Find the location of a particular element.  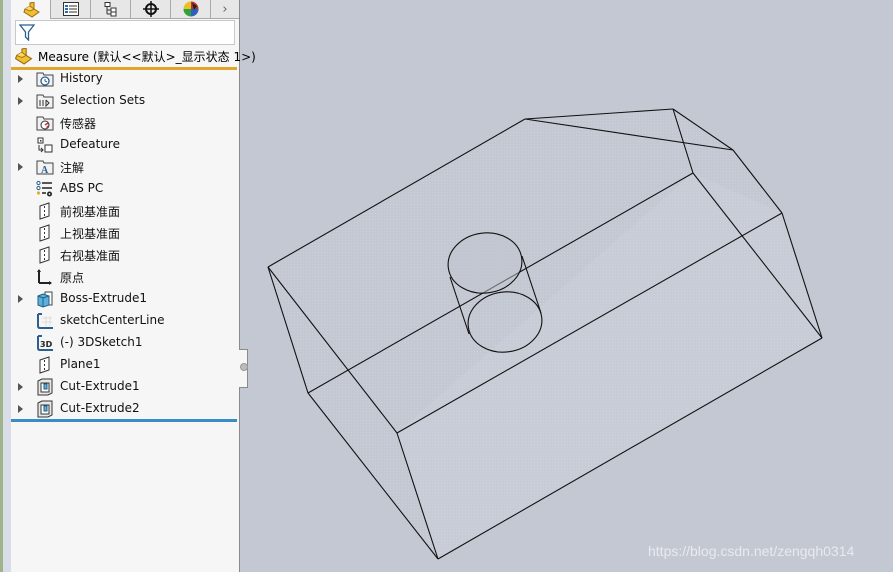

tab-dimxpert-manager is located at coordinates (151, 9).